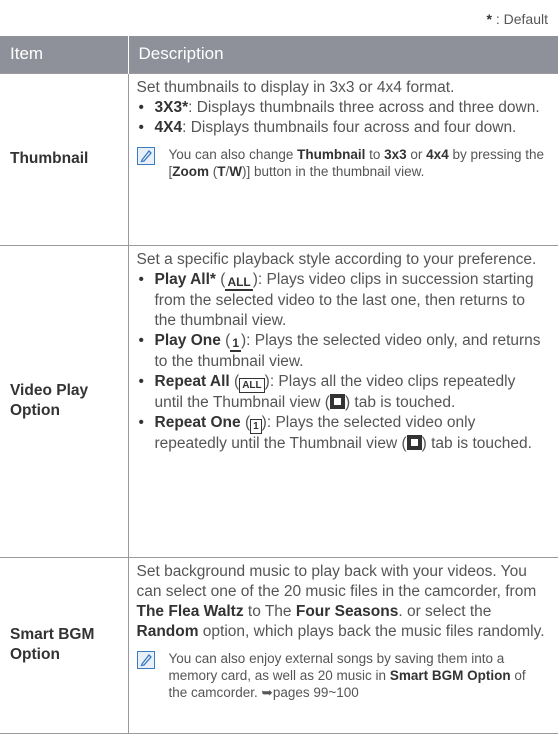 This screenshot has width=558, height=736. I want to click on play-all-icon: ALL, so click(239, 282).